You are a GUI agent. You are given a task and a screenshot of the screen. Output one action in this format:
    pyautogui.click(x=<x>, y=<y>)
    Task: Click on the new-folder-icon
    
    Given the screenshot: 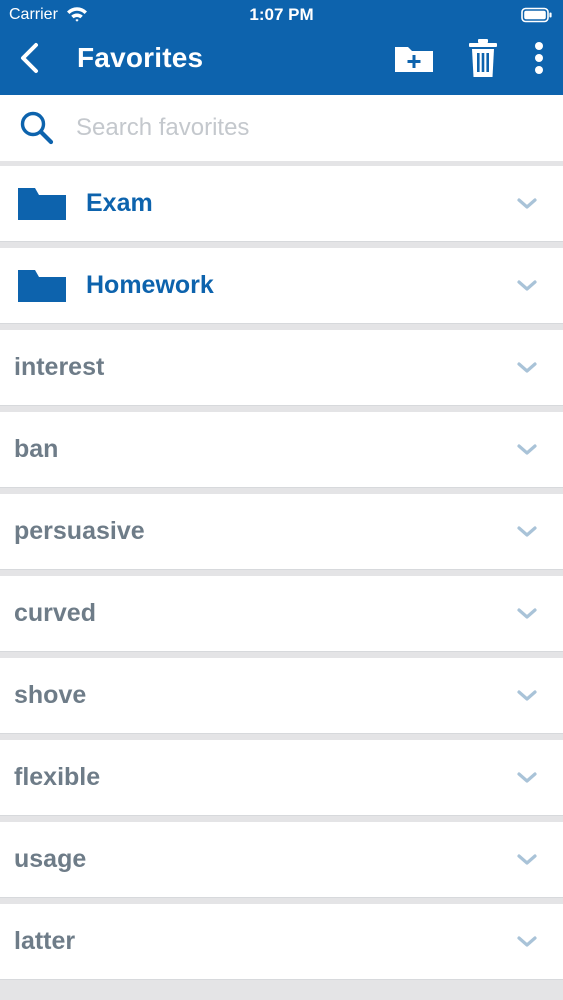 What is the action you would take?
    pyautogui.click(x=414, y=59)
    